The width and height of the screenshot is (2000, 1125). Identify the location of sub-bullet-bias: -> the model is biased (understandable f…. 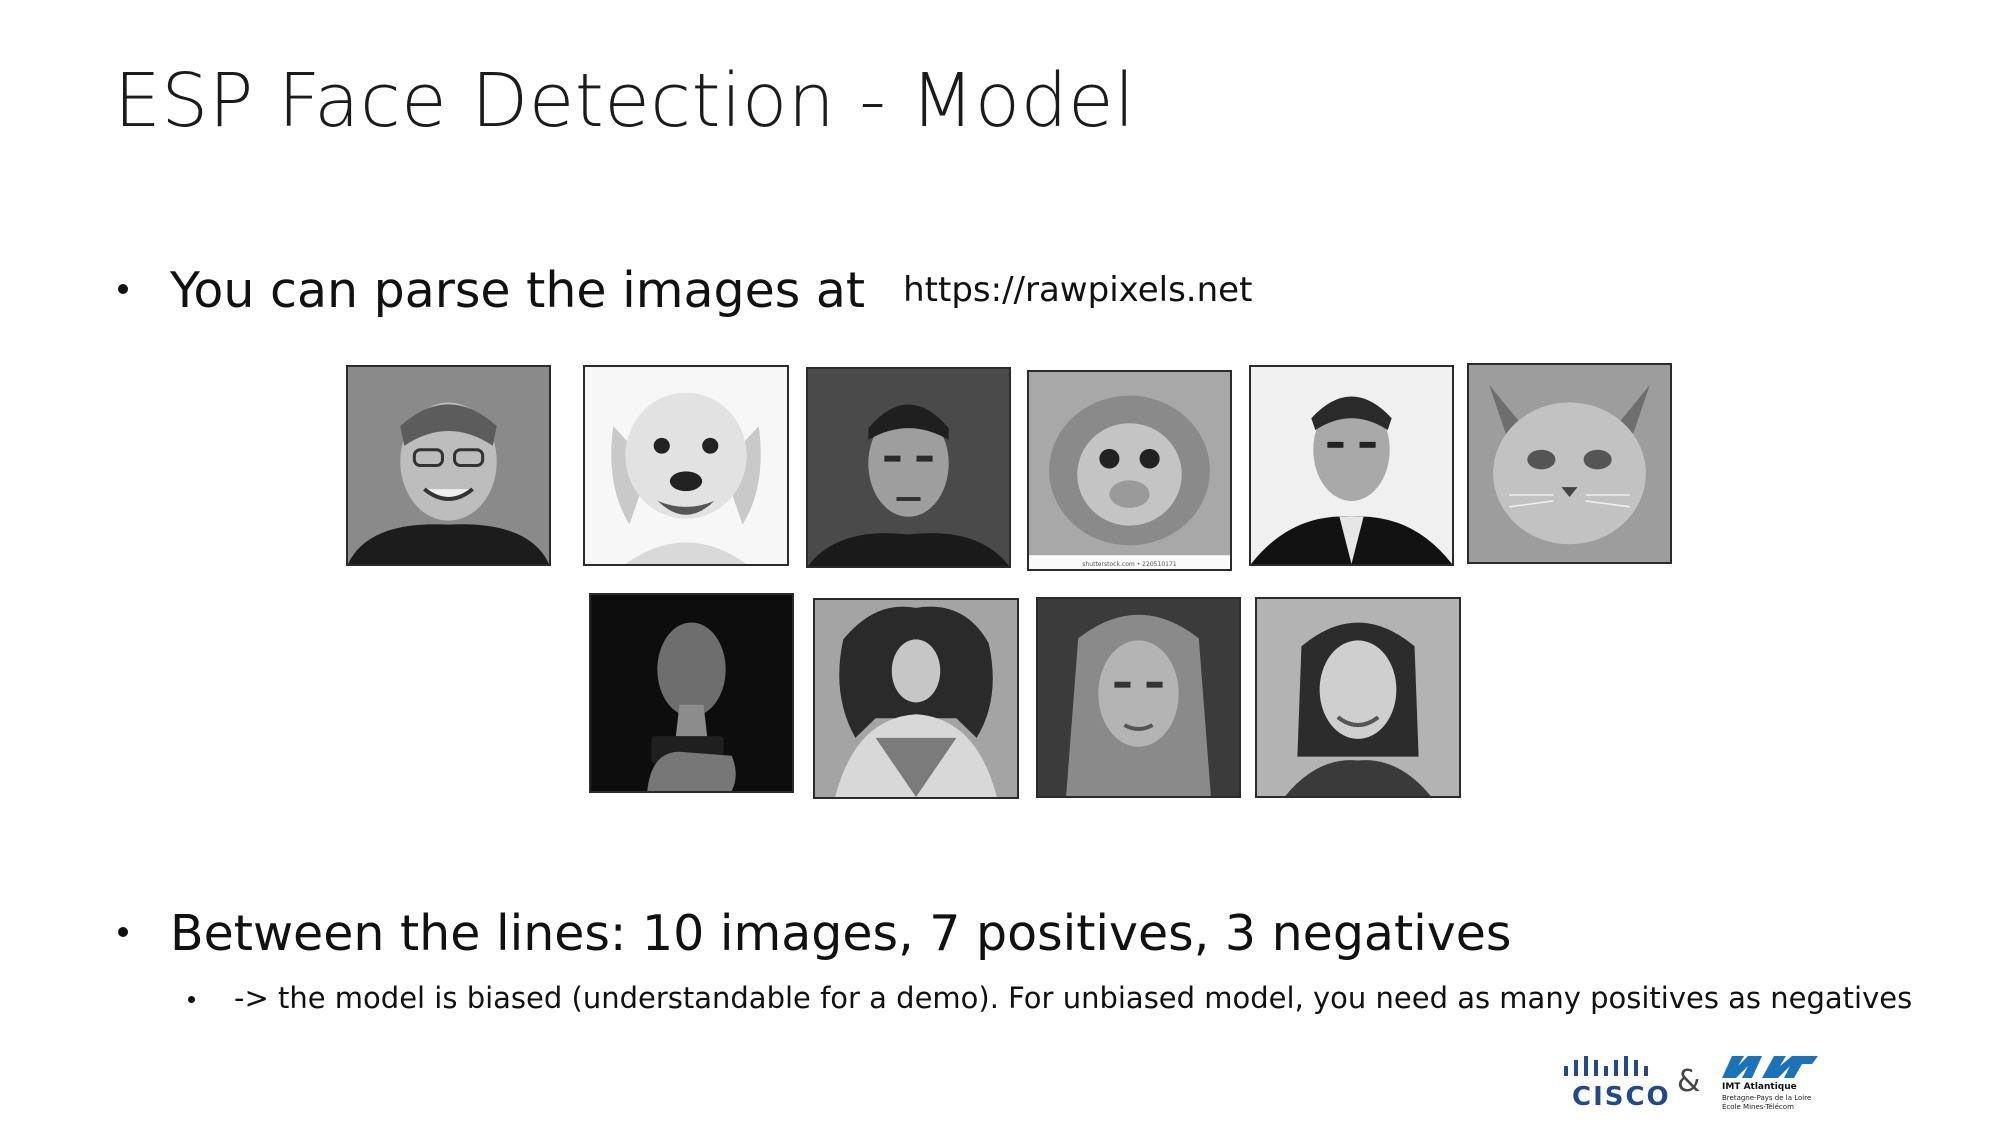
(1050, 998).